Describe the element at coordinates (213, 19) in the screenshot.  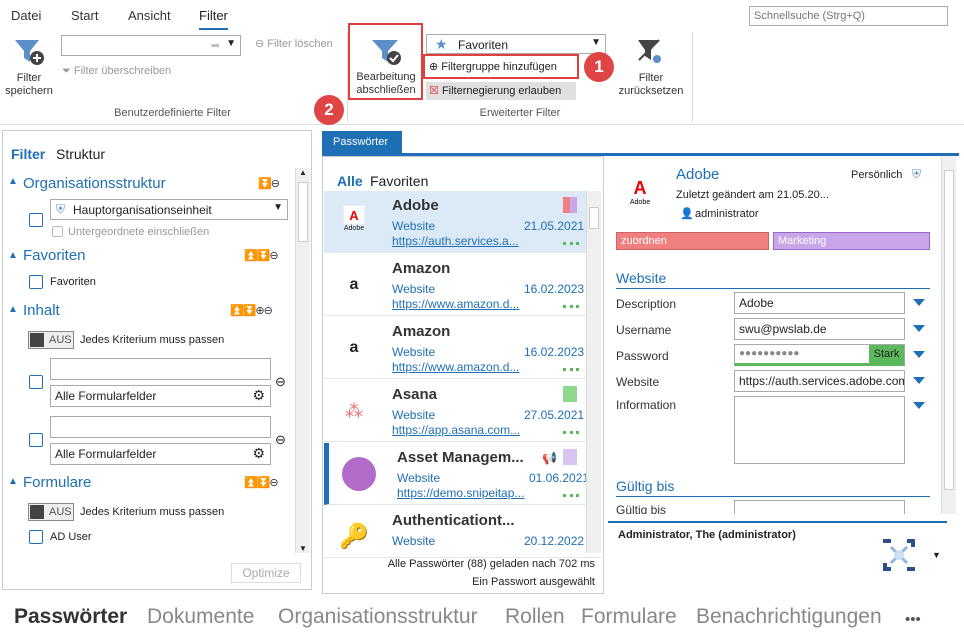
I see `tab-filter: Filter` at that location.